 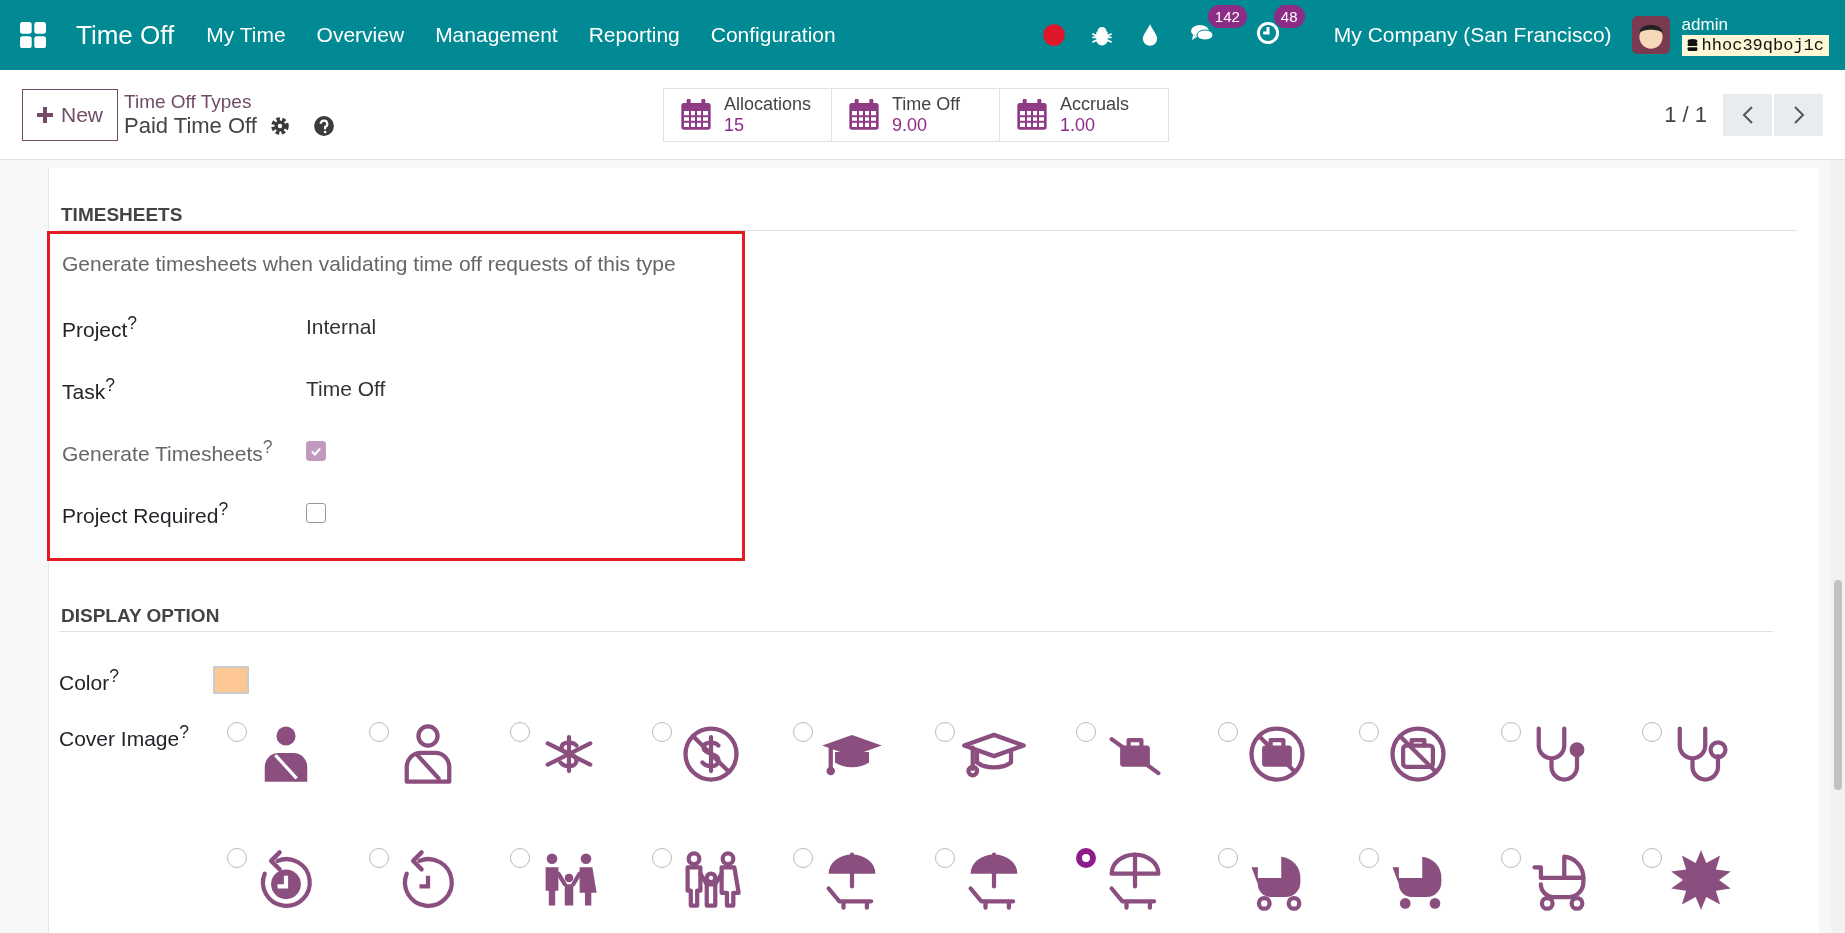 I want to click on next-button, so click(x=1798, y=114).